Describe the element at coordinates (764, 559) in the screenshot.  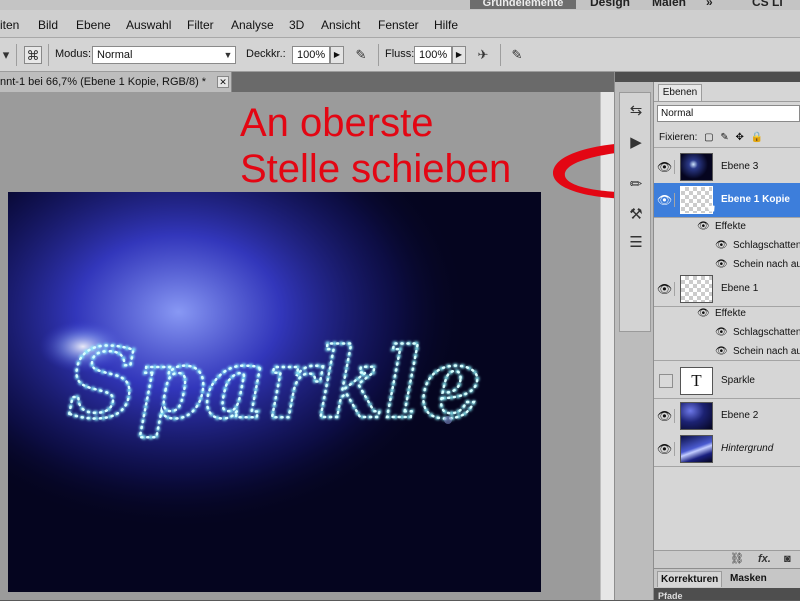
I see `layer-style-fx-button: fx.` at that location.